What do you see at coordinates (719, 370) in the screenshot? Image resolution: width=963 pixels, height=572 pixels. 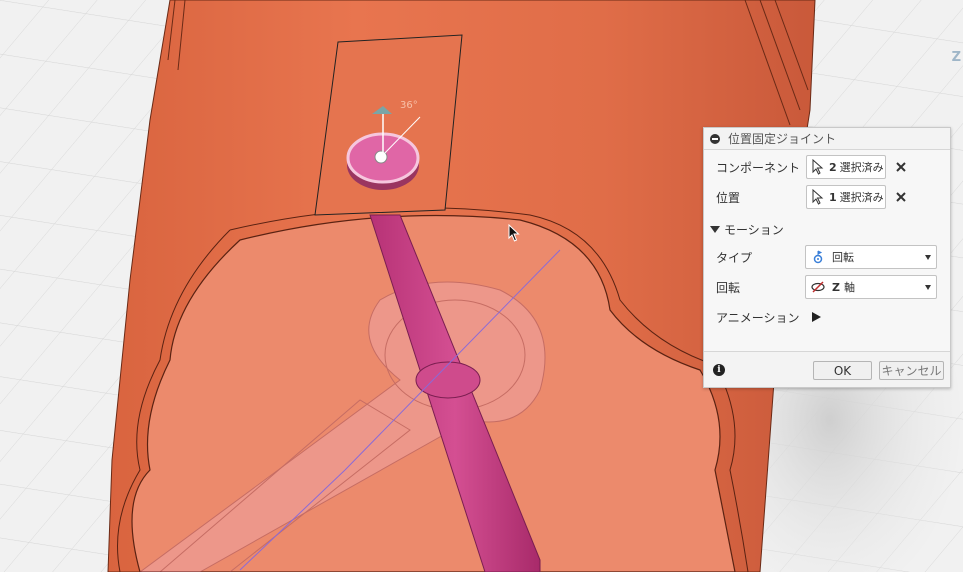 I see `info-icon: i` at bounding box center [719, 370].